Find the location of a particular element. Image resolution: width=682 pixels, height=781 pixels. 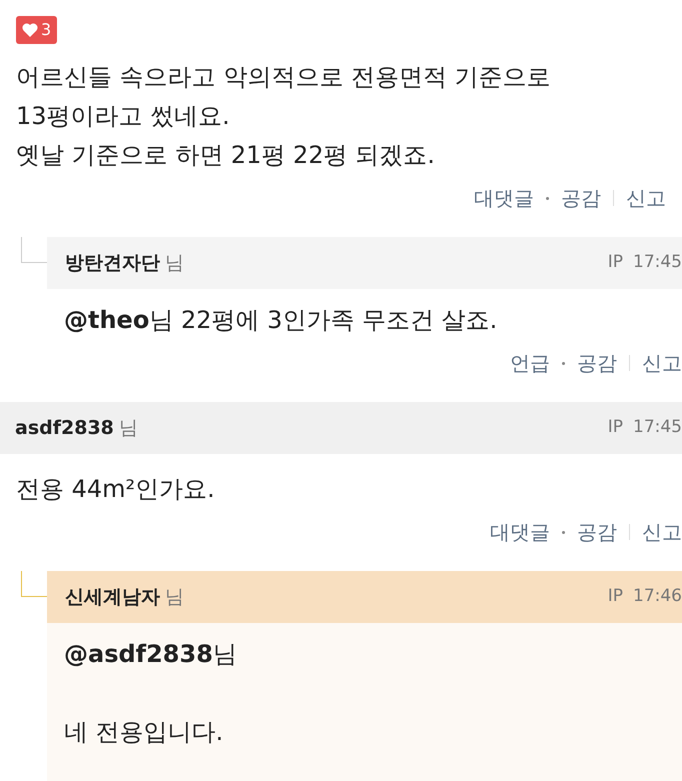

author-name: 방탄견자단 is located at coordinates (112, 263).